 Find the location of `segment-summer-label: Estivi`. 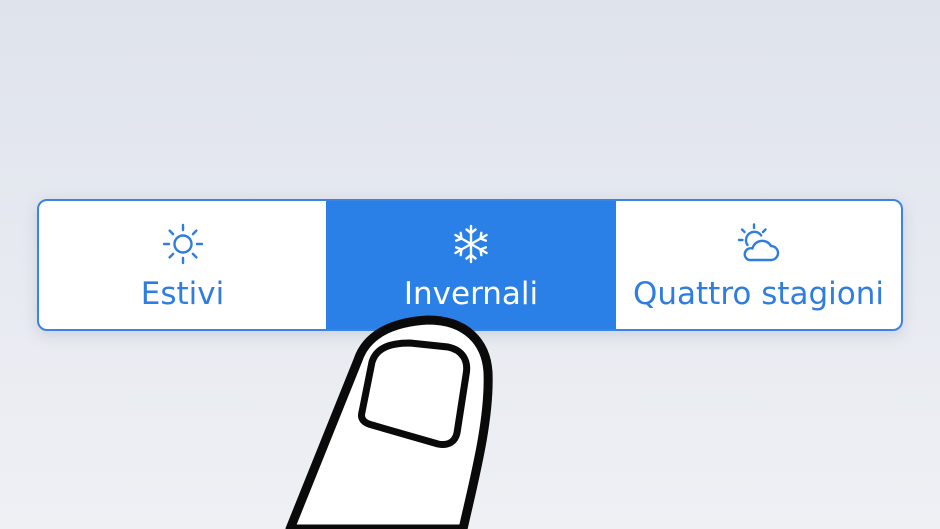

segment-summer-label: Estivi is located at coordinates (182, 294).